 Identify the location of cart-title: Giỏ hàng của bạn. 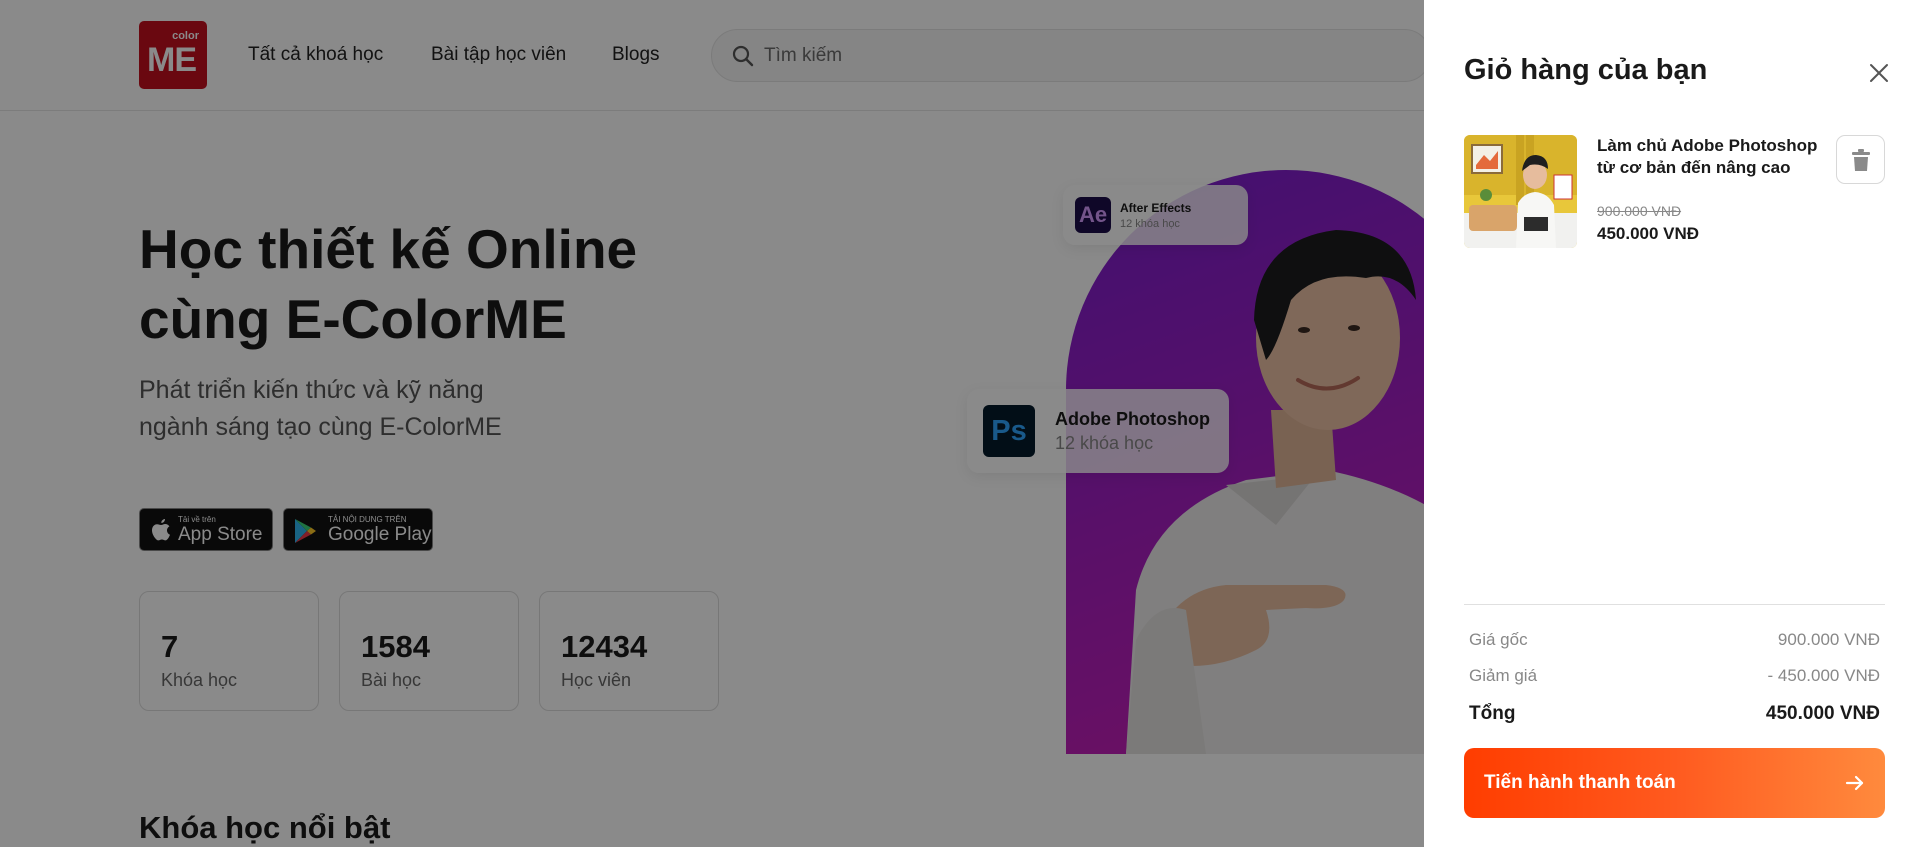
(1586, 70).